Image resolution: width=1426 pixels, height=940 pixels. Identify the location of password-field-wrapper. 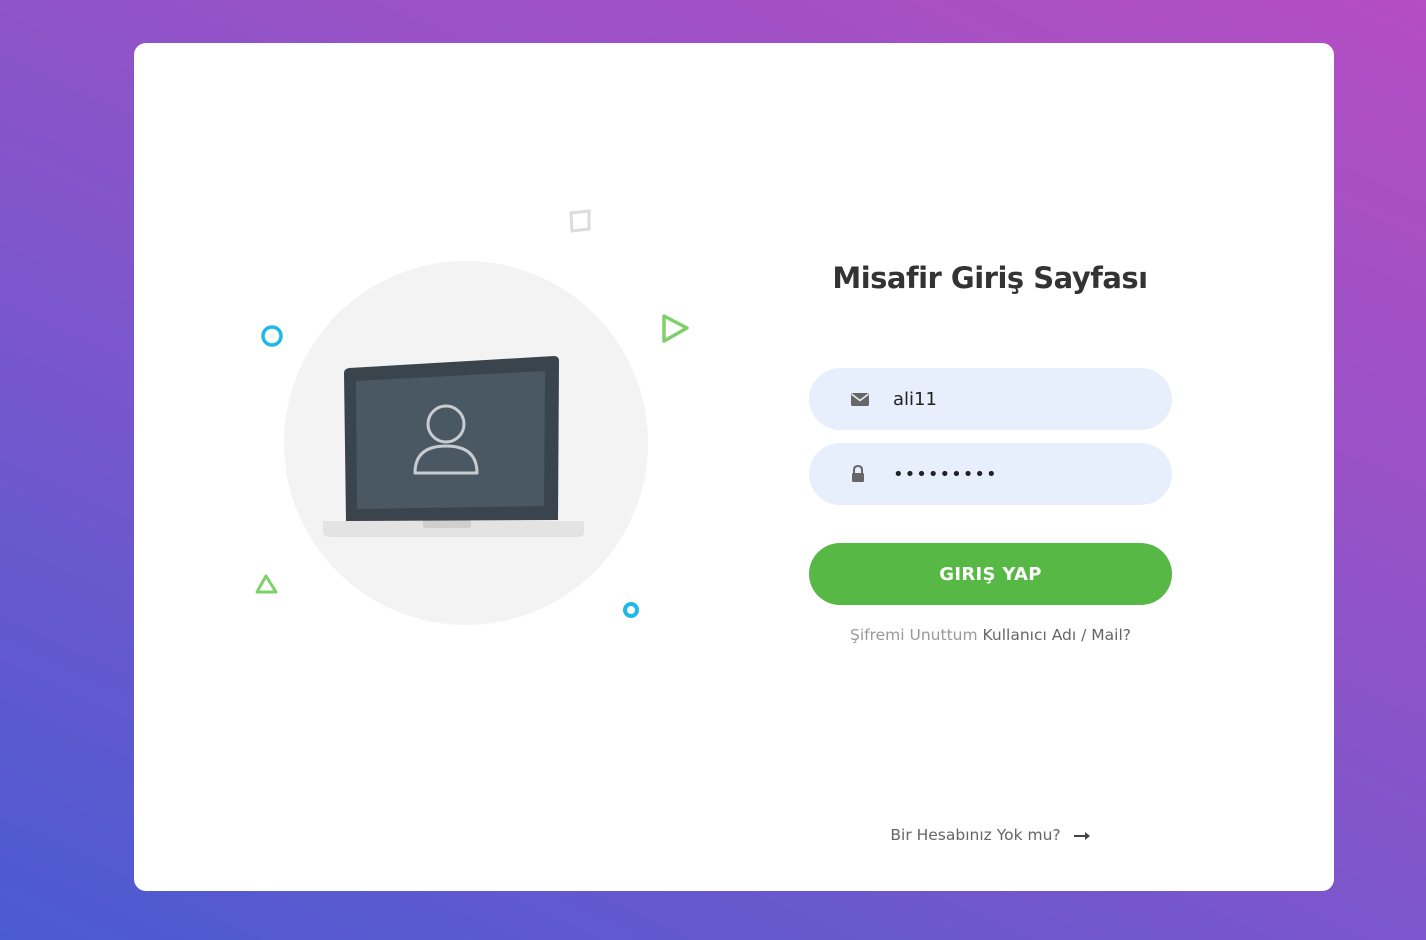
(990, 474).